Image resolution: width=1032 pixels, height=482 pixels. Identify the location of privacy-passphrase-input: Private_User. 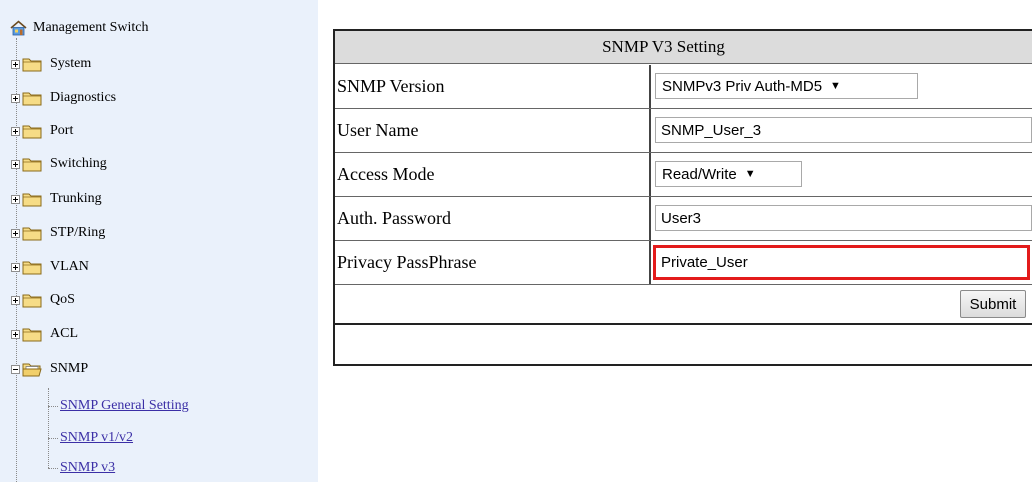
(841, 262).